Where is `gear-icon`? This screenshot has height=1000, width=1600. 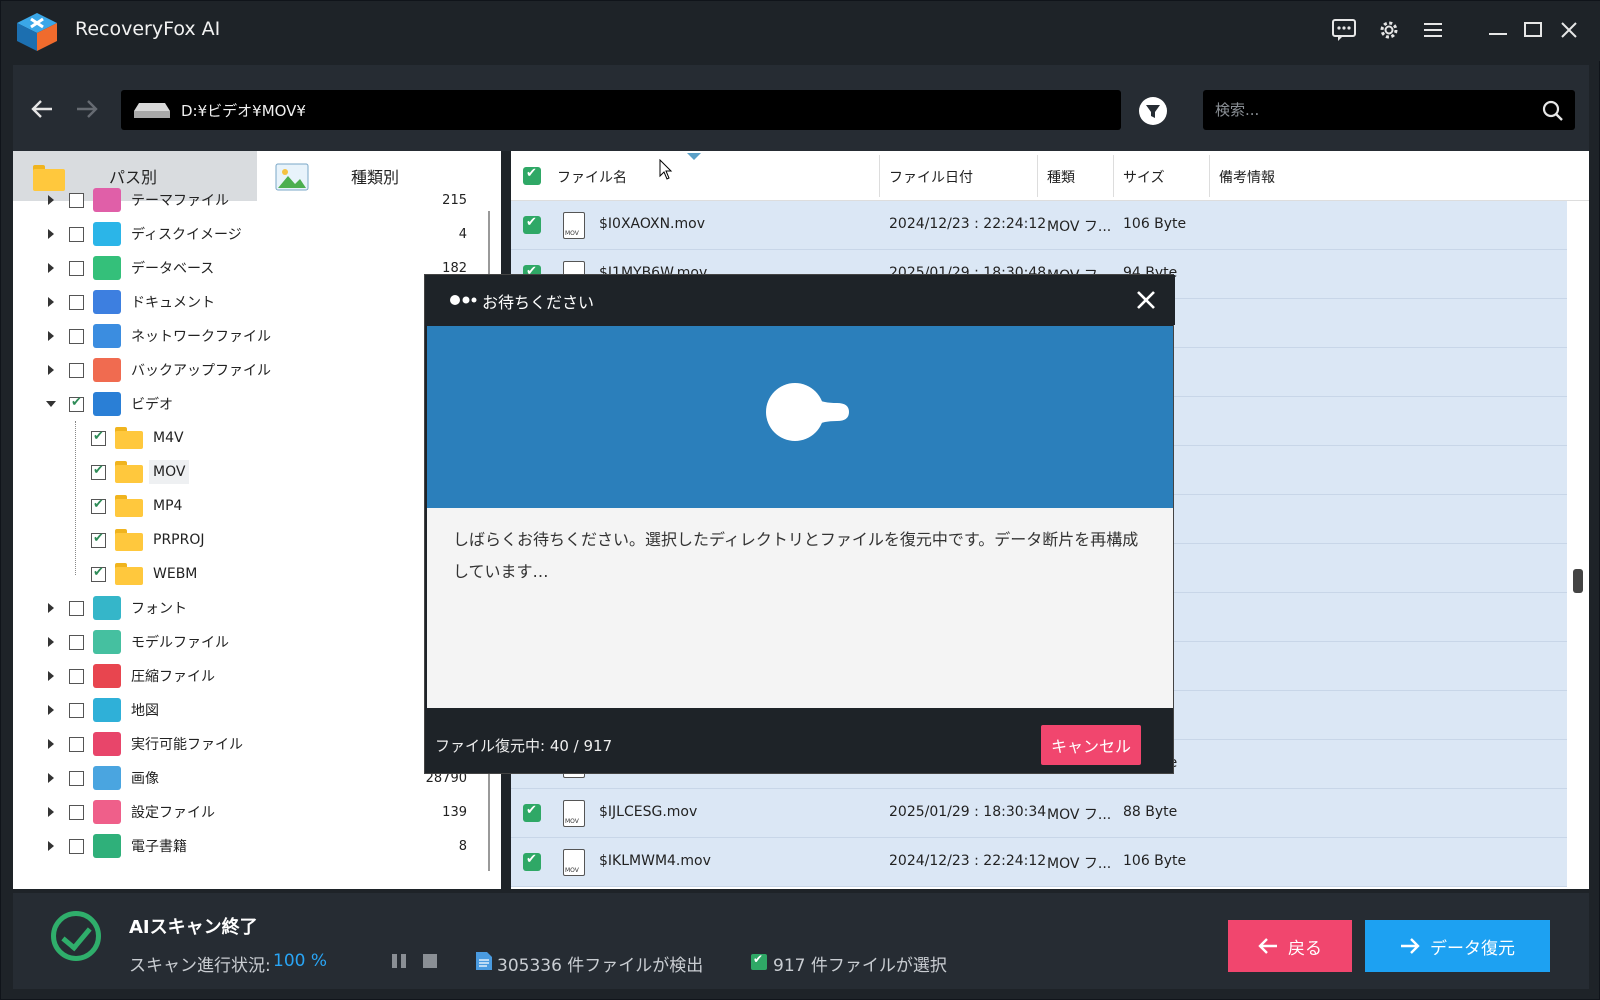
gear-icon is located at coordinates (1389, 30).